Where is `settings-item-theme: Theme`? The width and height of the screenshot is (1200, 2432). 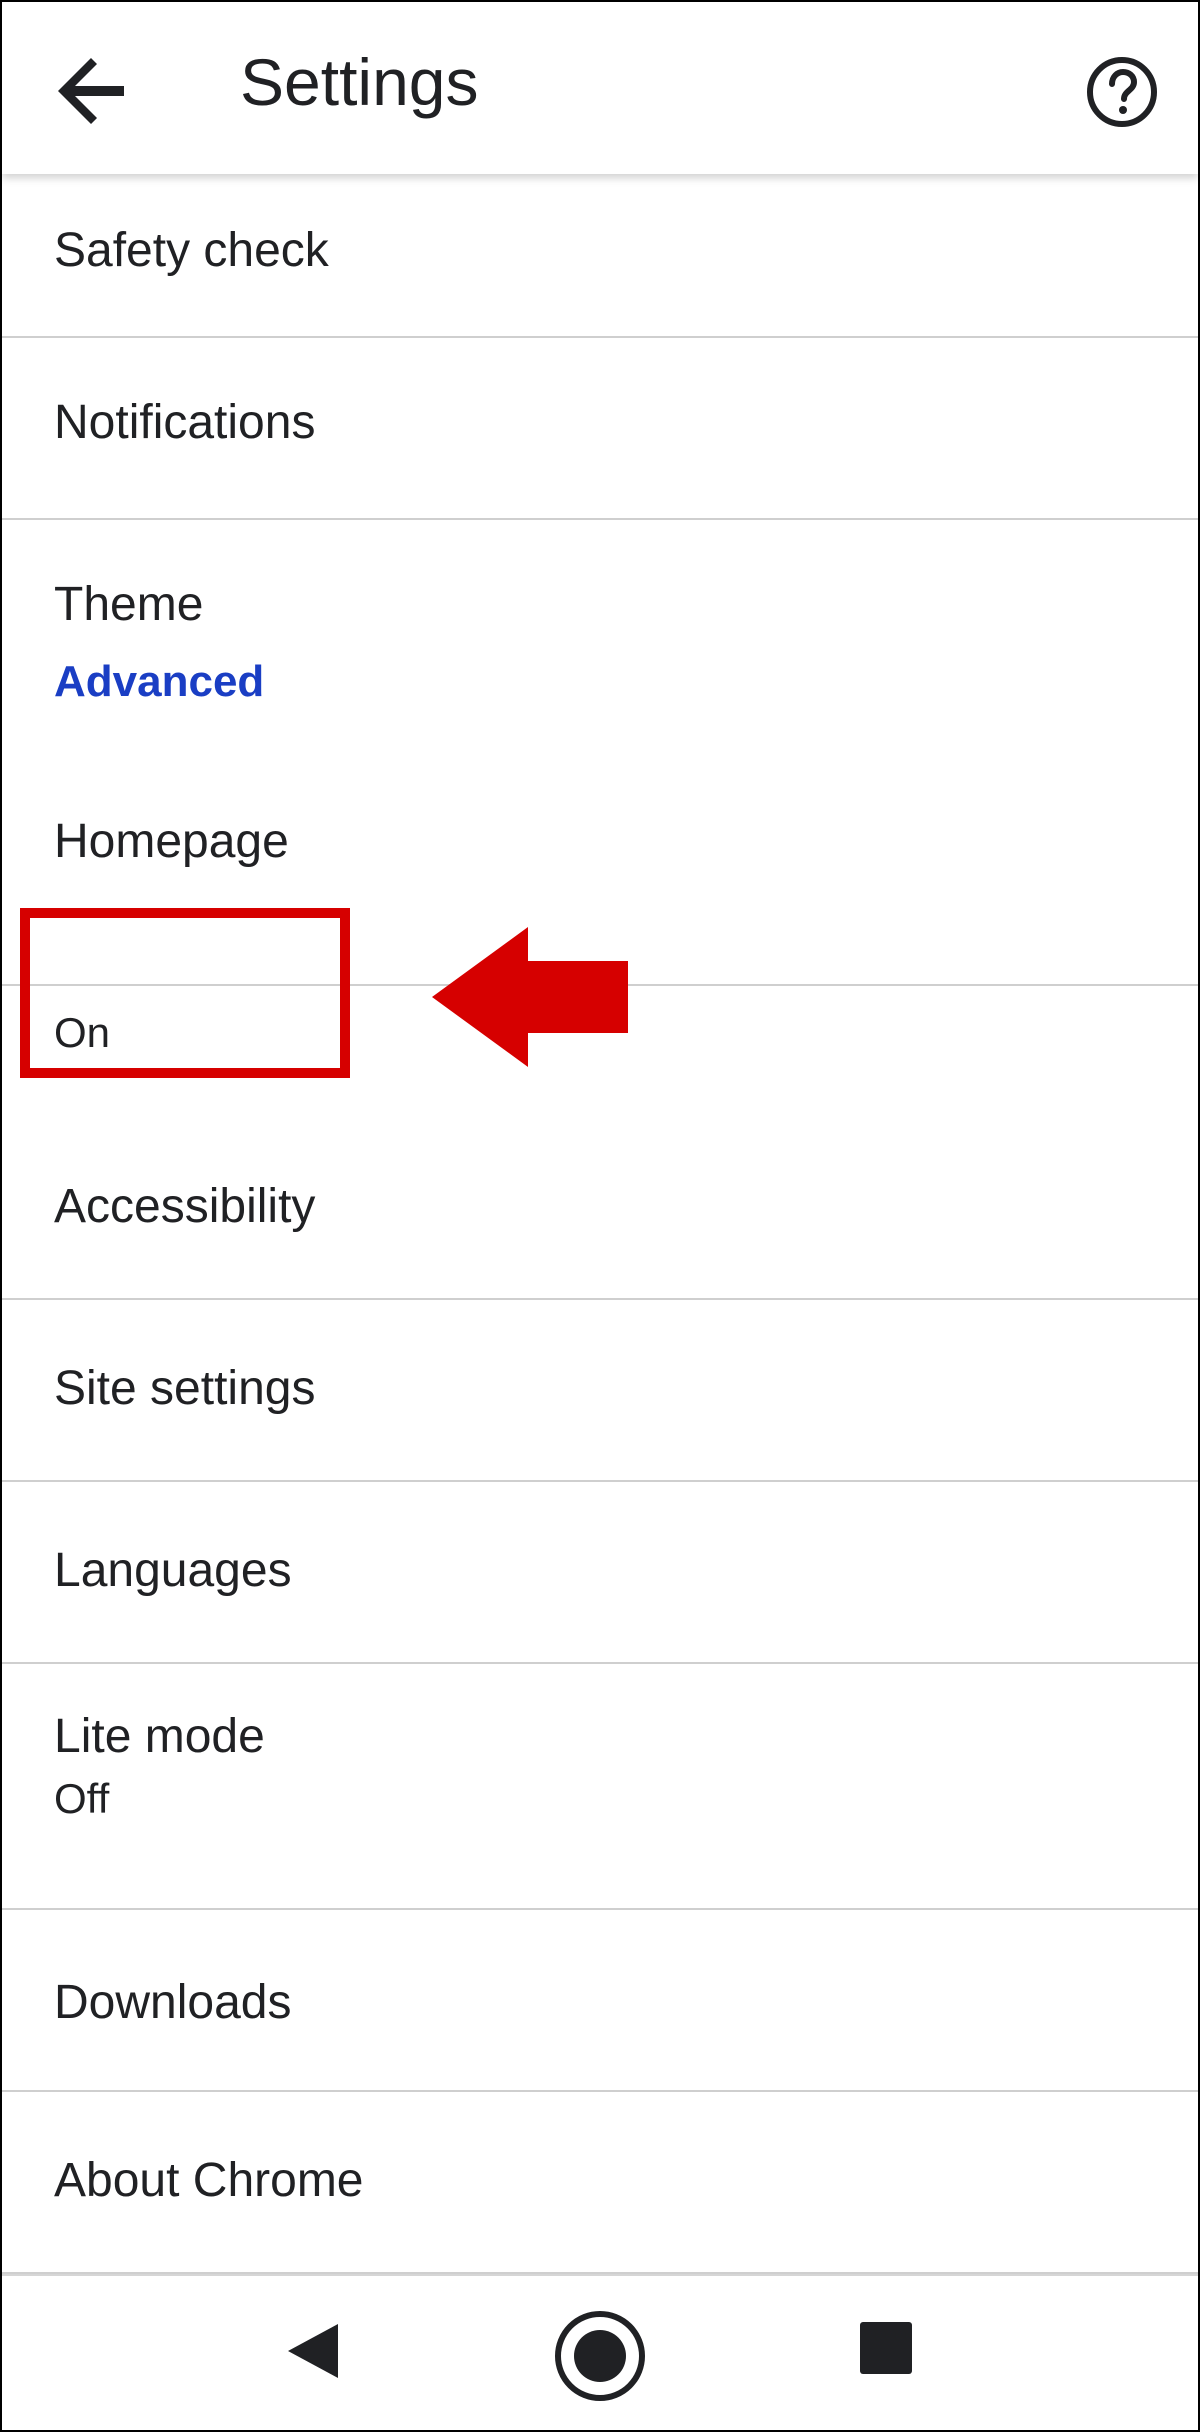
settings-item-theme: Theme is located at coordinates (600, 595).